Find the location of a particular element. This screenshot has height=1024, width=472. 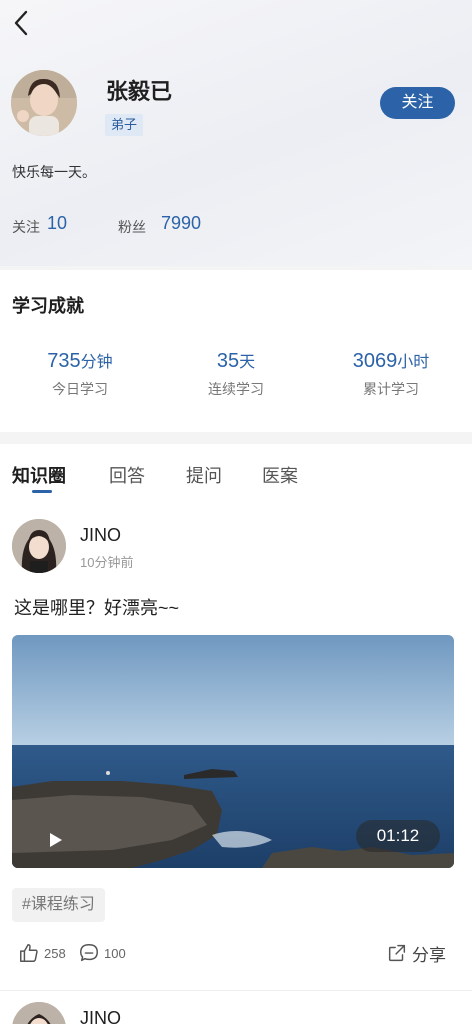

post-timestamp: 10分钟前 is located at coordinates (107, 562).